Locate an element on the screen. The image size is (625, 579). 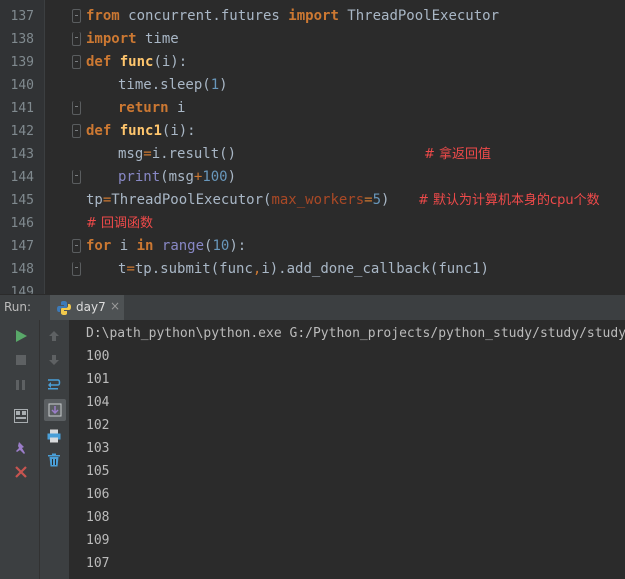
code-token: tp is located at coordinates (94, 200).